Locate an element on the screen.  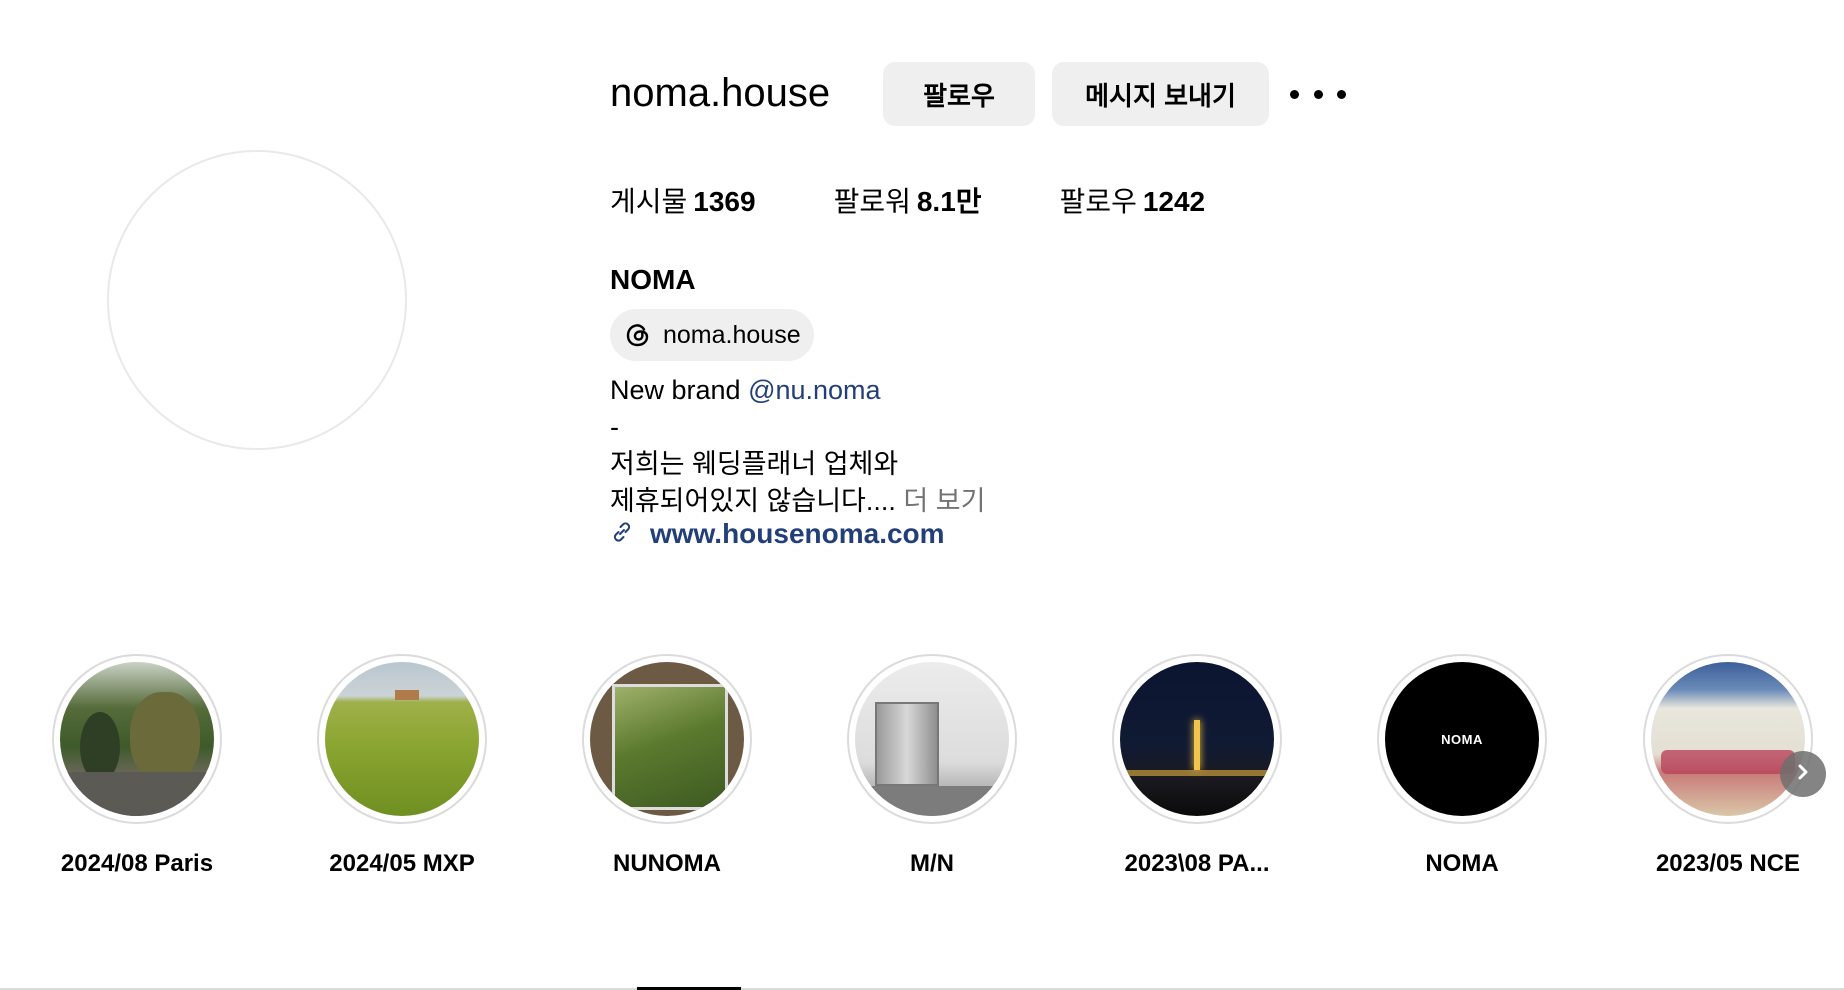
highlight-item: 2024/08 Paris is located at coordinates (137, 765).